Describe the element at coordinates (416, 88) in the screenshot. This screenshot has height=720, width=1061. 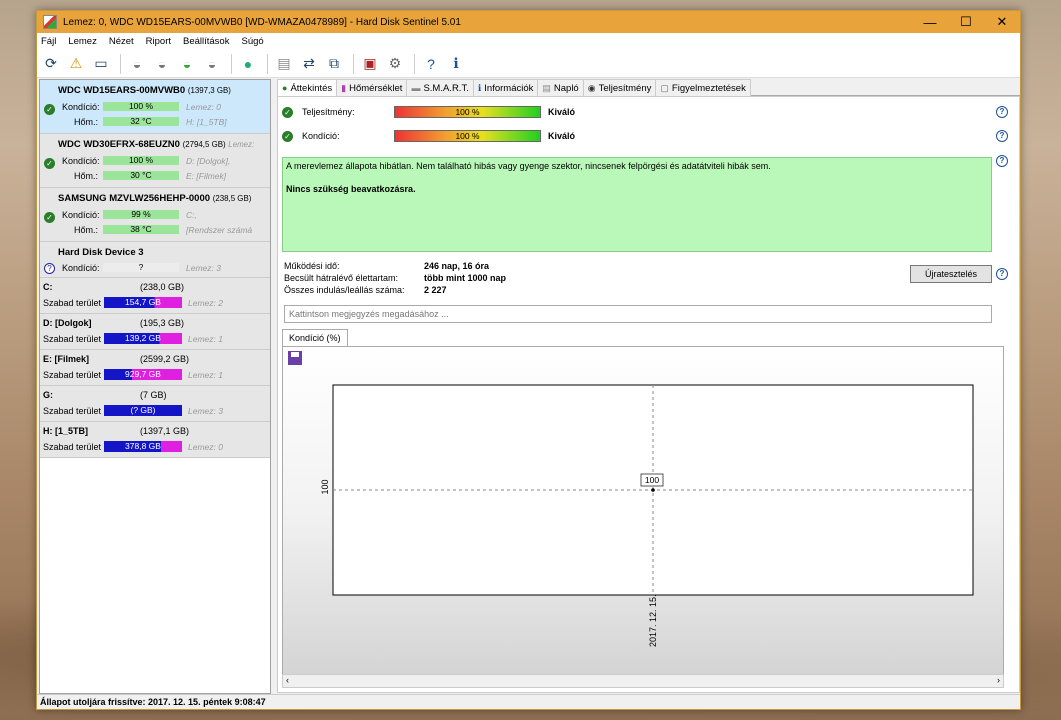
I see `chip-icon: ▬` at that location.